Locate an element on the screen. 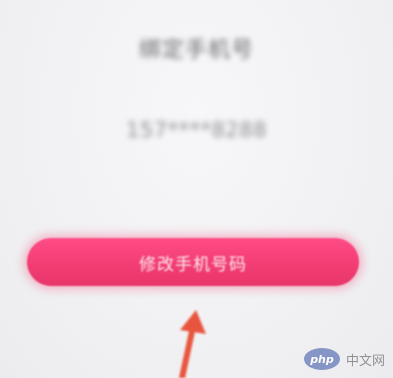 The height and width of the screenshot is (378, 393). watermark-text: 中文网 is located at coordinates (365, 361).